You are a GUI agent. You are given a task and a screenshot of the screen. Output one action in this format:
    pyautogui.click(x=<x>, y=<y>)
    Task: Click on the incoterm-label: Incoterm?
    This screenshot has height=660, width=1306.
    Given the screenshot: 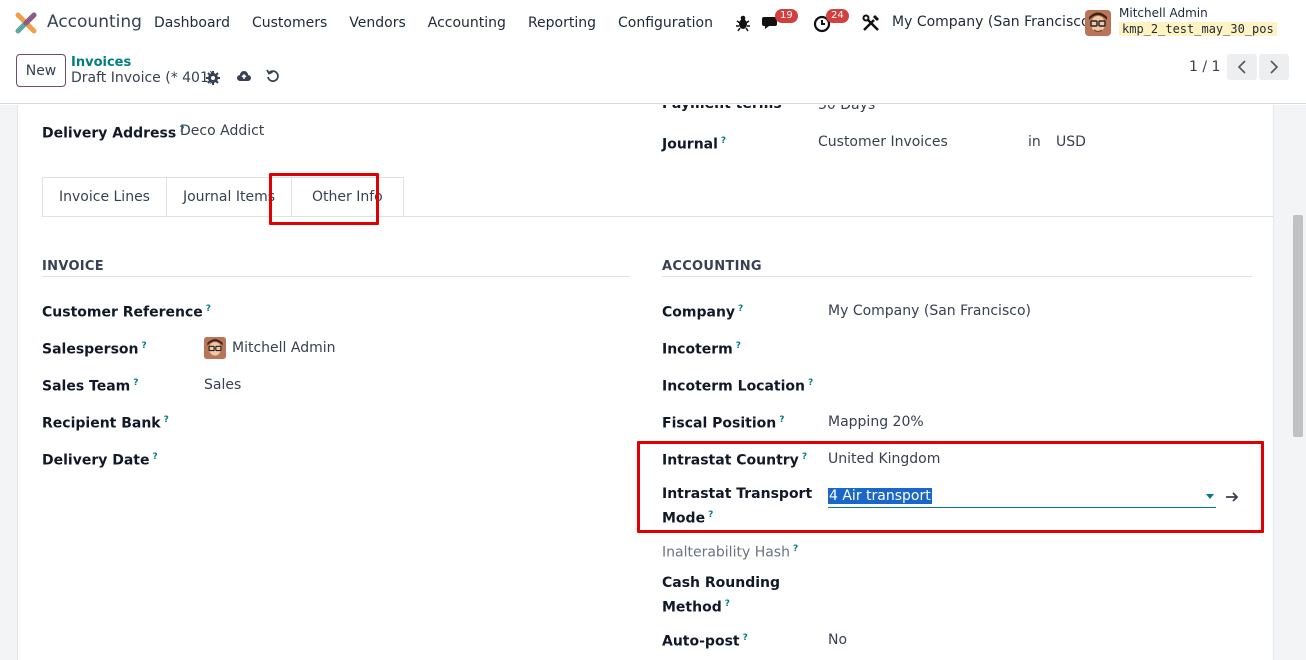 What is the action you would take?
    pyautogui.click(x=702, y=349)
    